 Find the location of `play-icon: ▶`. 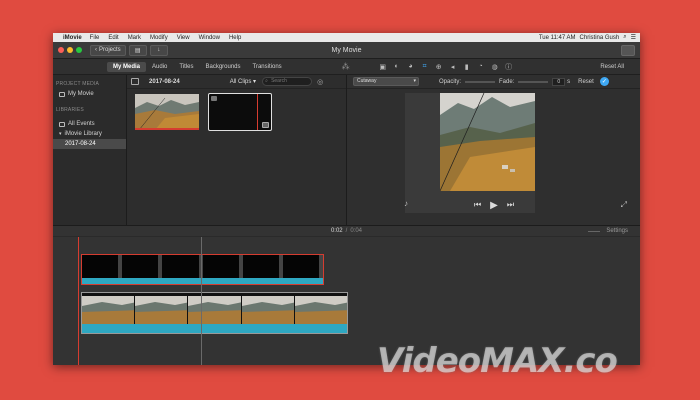

play-icon: ▶ is located at coordinates (494, 205).